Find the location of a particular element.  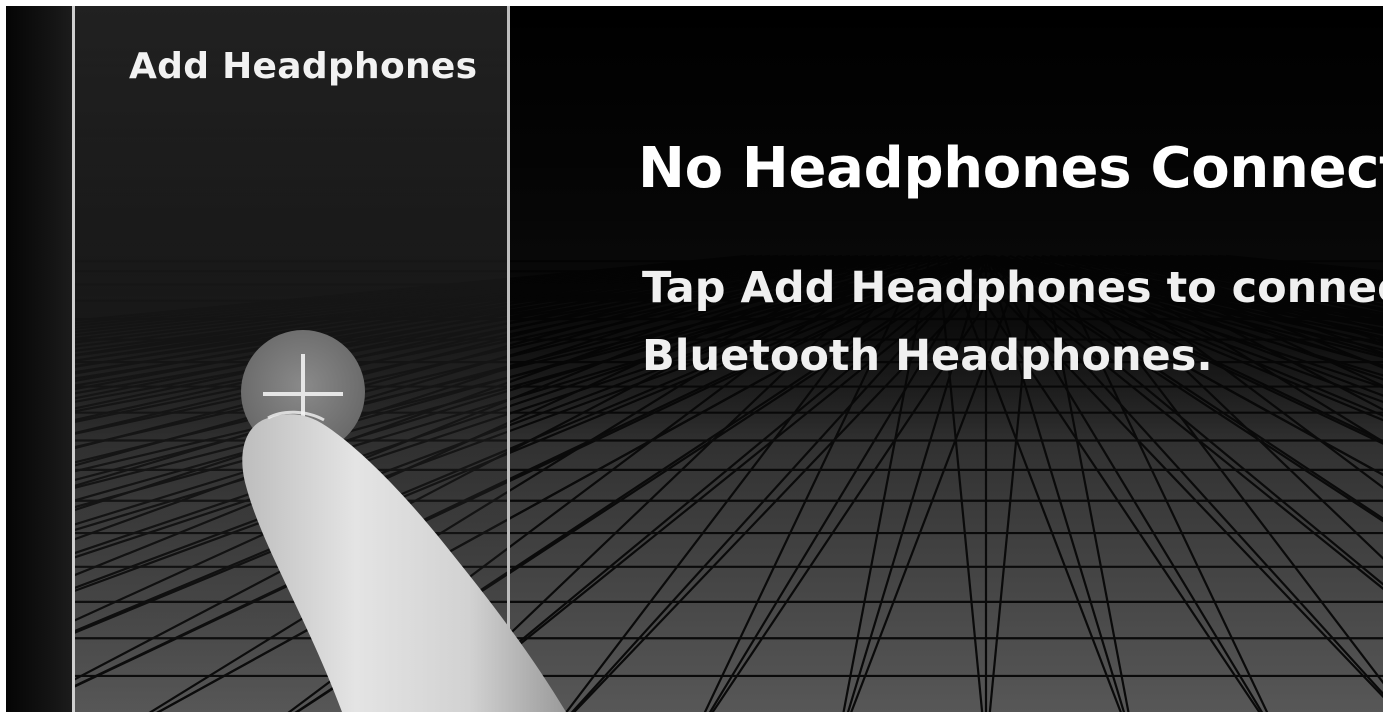

add-headphones-button is located at coordinates (303, 392).